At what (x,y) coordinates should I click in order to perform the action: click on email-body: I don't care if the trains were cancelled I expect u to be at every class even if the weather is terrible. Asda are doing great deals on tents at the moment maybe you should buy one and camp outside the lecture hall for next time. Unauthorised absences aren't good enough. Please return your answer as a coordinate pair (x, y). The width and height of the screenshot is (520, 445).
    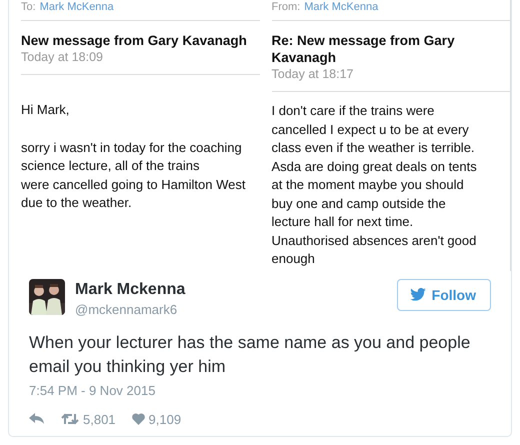
    Looking at the image, I should click on (375, 185).